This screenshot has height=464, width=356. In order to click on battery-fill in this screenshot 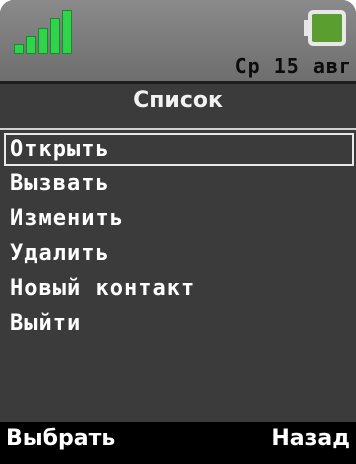, I will do `click(327, 28)`.